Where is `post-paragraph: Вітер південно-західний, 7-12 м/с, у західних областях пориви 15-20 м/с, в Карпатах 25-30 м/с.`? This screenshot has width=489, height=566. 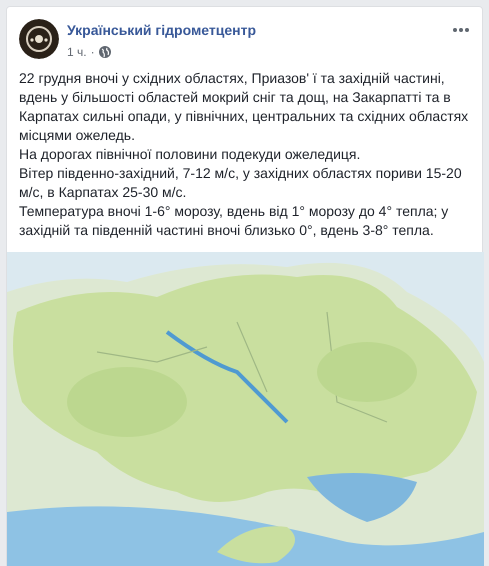
post-paragraph: Вітер південно-західний, 7-12 м/с, у західних областях пориви 15-20 м/с, в Карпатах 25-30 м/с. is located at coordinates (241, 183).